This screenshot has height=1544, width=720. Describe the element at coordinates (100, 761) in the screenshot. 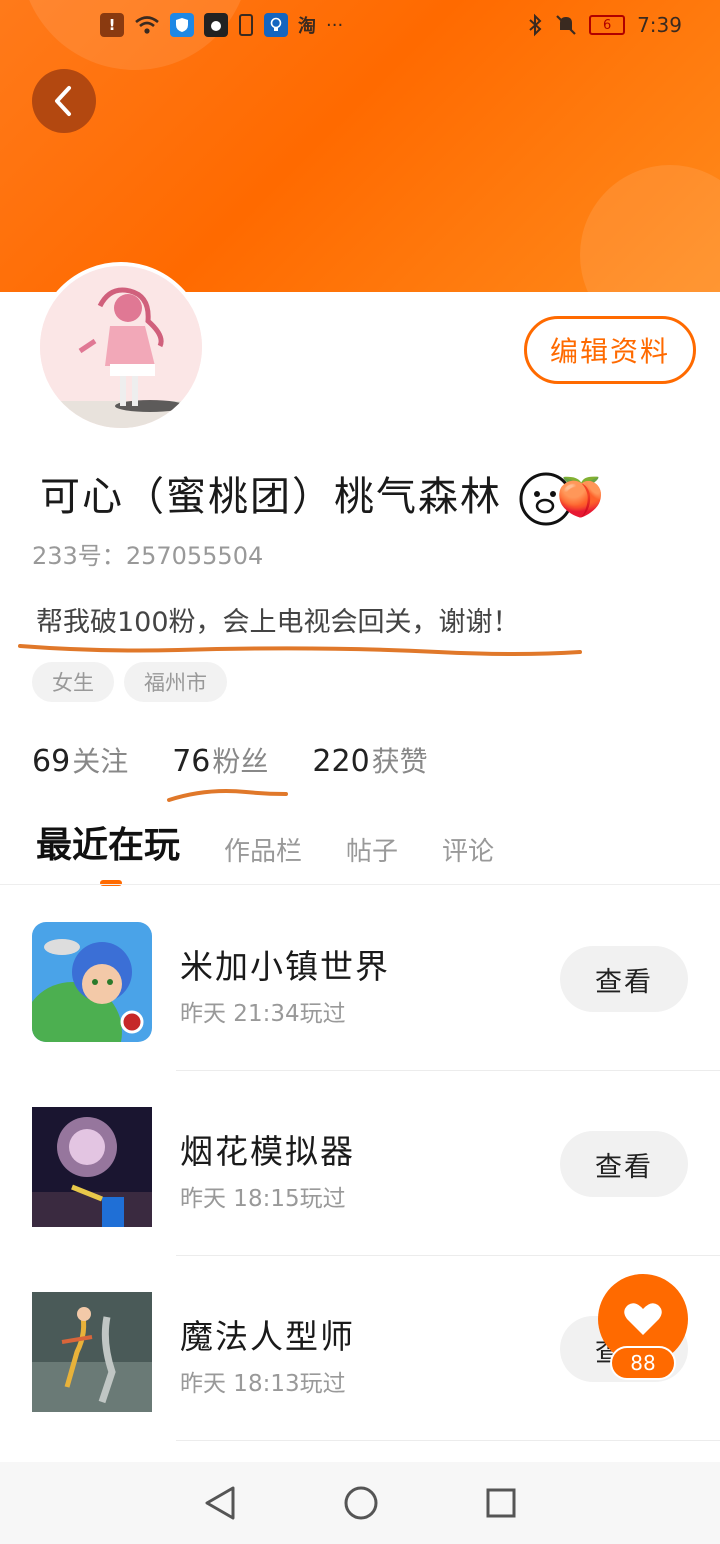

I see `stat-label: 关注` at that location.